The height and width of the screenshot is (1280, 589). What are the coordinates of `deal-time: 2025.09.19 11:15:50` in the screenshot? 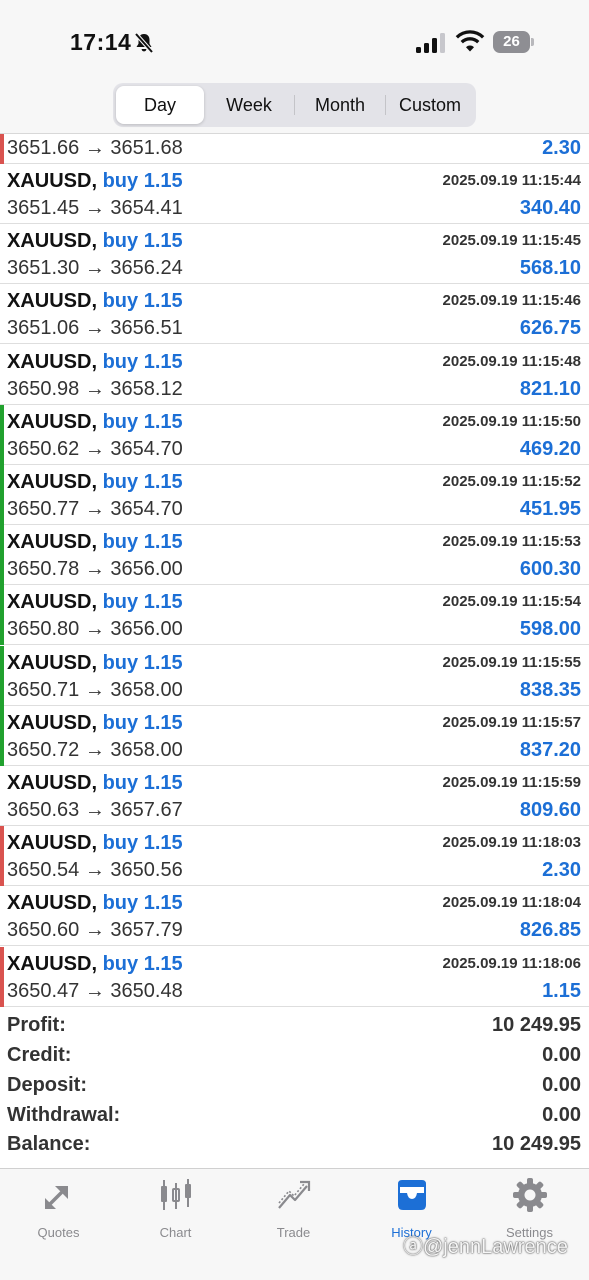 It's located at (511, 421).